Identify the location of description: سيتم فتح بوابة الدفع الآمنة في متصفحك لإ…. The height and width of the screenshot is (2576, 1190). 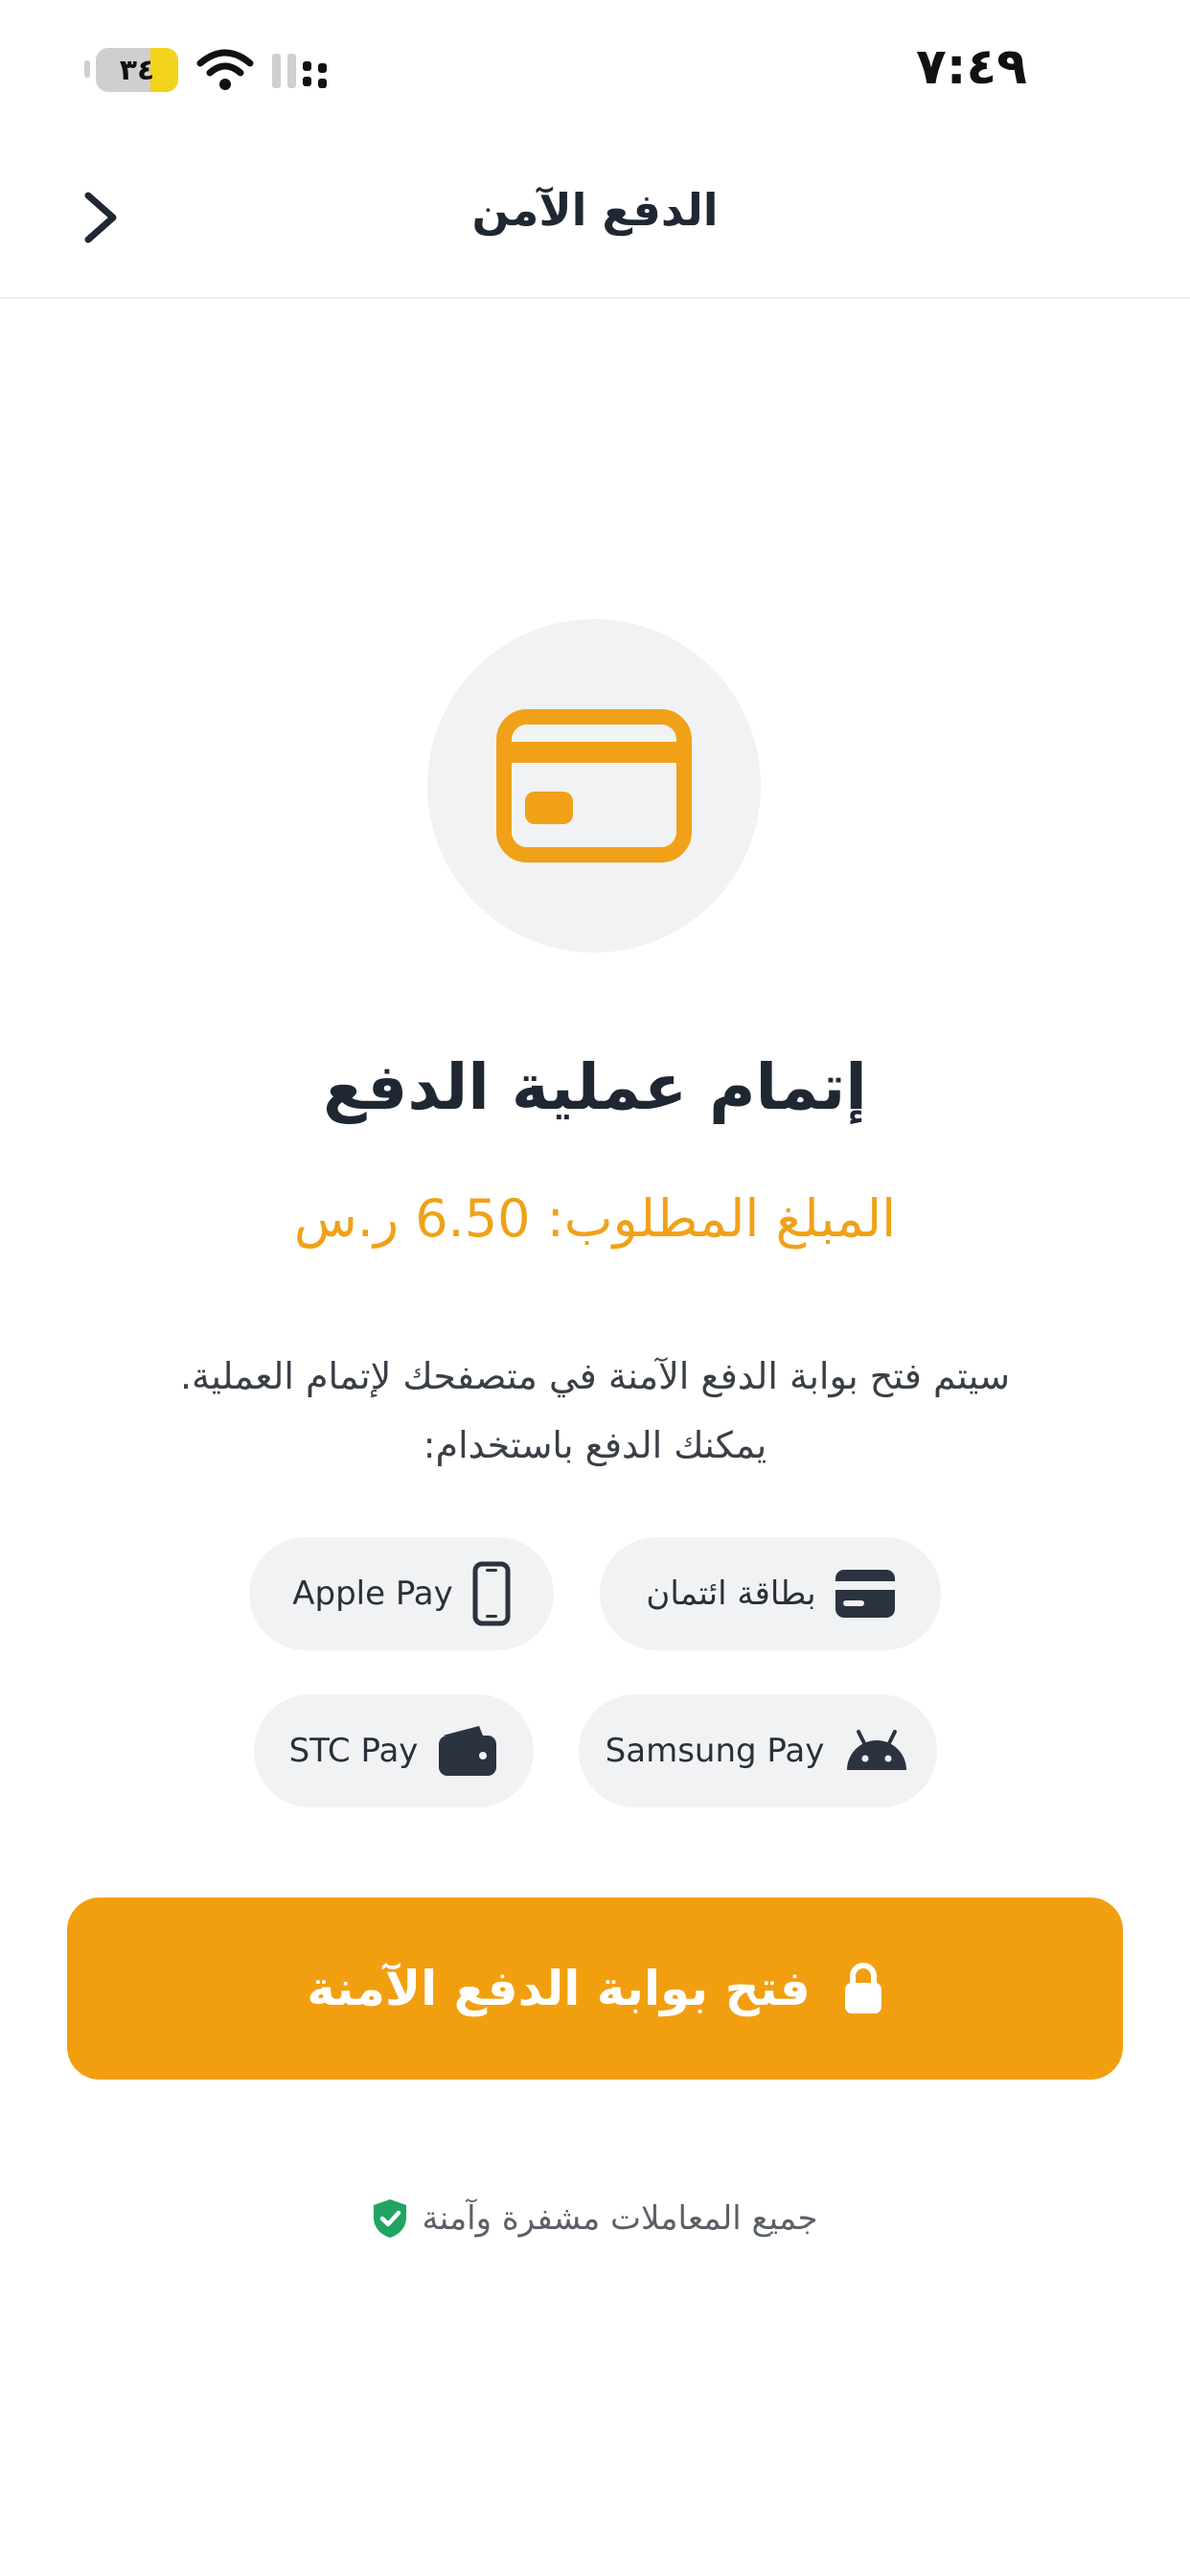
(595, 1411).